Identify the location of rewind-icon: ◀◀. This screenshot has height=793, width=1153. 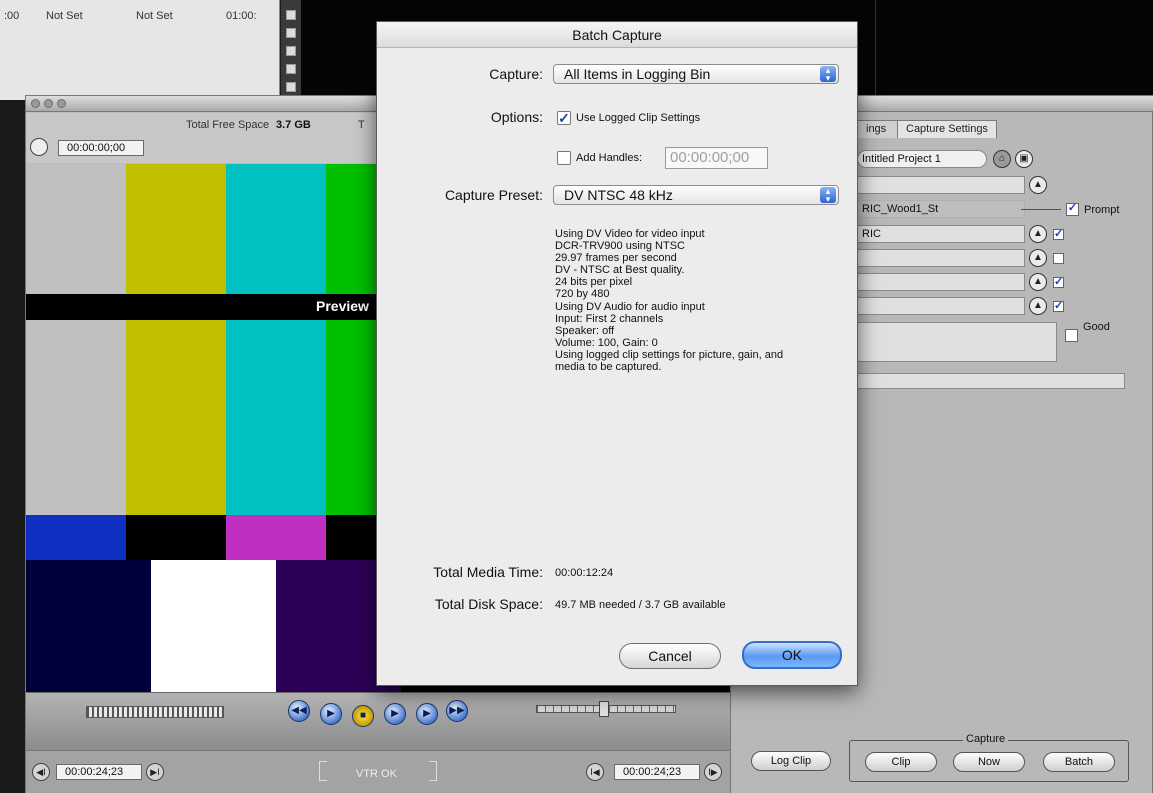
(299, 711).